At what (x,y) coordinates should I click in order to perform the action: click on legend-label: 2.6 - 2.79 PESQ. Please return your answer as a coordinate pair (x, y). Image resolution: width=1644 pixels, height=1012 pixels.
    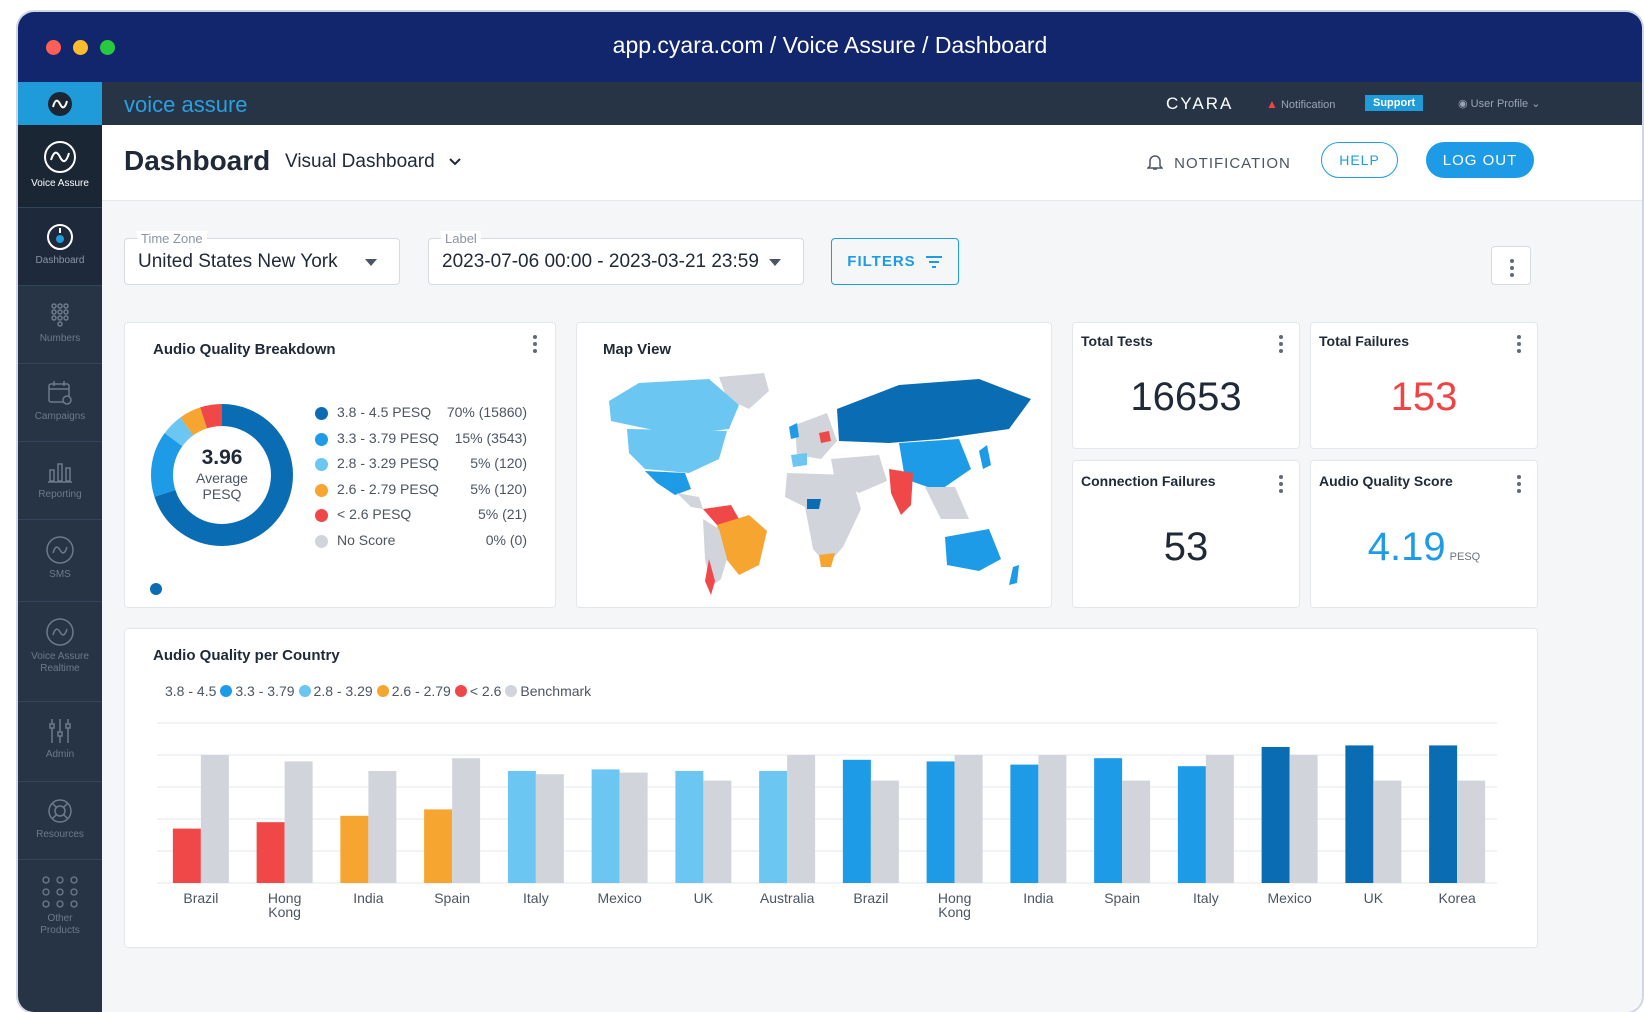
    Looking at the image, I should click on (388, 489).